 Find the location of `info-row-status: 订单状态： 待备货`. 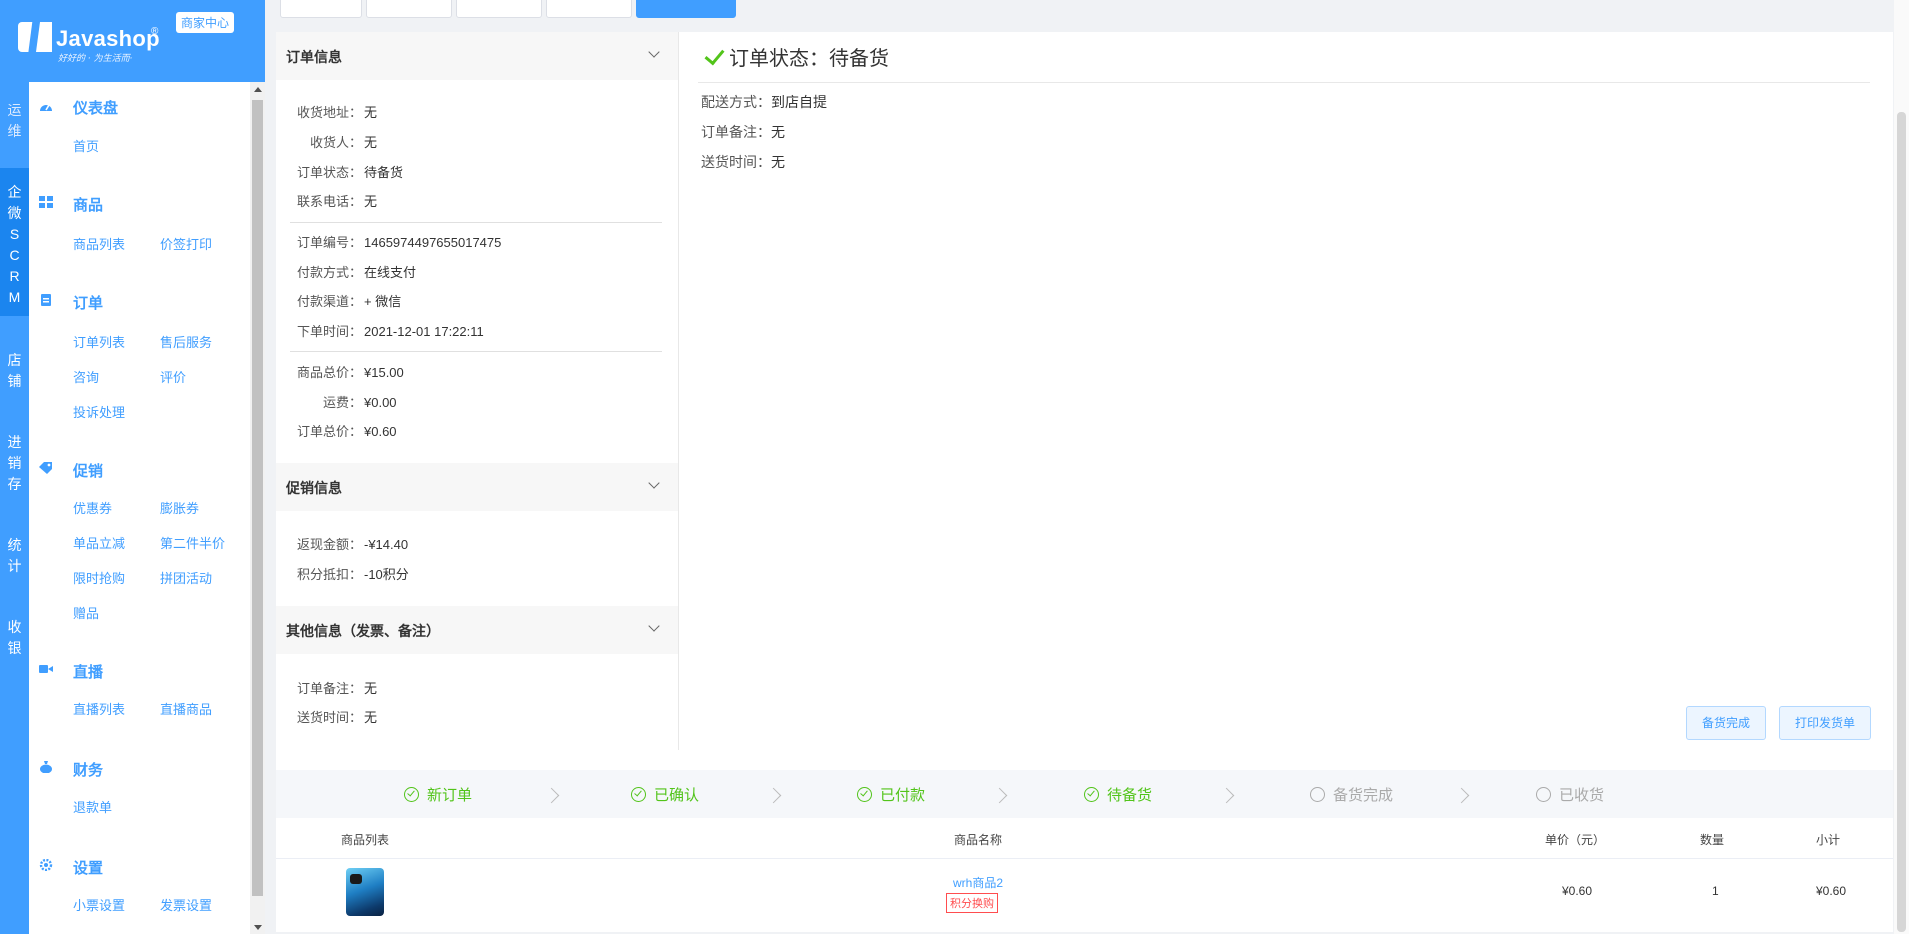

info-row-status: 订单状态： 待备货 is located at coordinates (349, 171).